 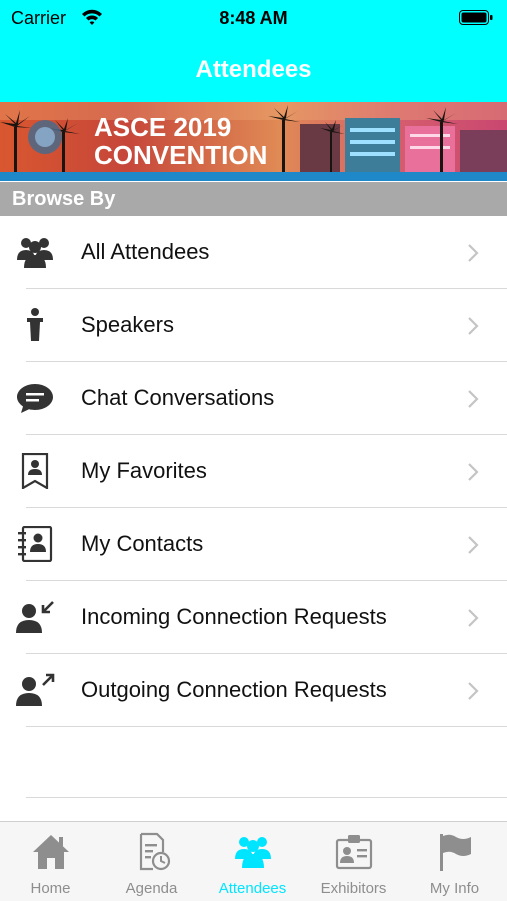 What do you see at coordinates (253, 544) in the screenshot?
I see `list-item-my-contacts: My Contacts` at bounding box center [253, 544].